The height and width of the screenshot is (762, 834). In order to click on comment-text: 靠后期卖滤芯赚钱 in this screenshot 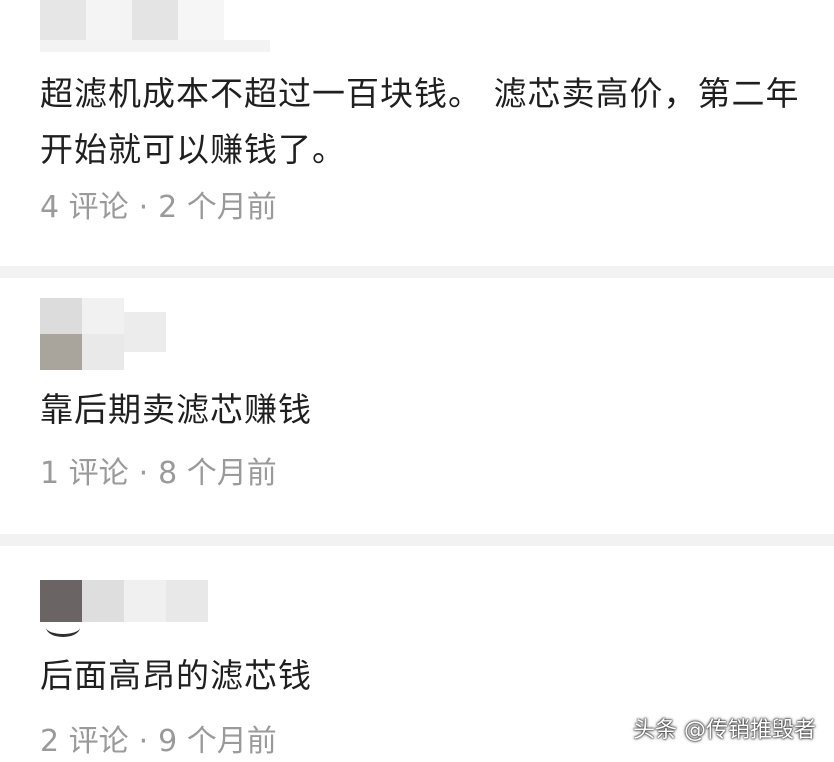, I will do `click(176, 409)`.